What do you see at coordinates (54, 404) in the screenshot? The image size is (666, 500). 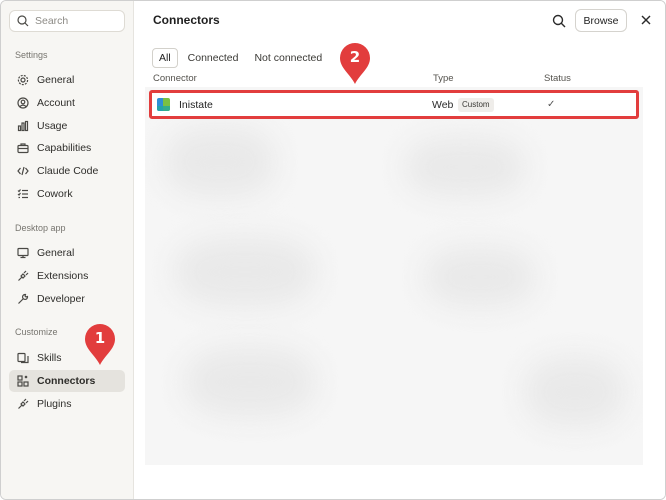 I see `sidebar-item-label: Plugins` at bounding box center [54, 404].